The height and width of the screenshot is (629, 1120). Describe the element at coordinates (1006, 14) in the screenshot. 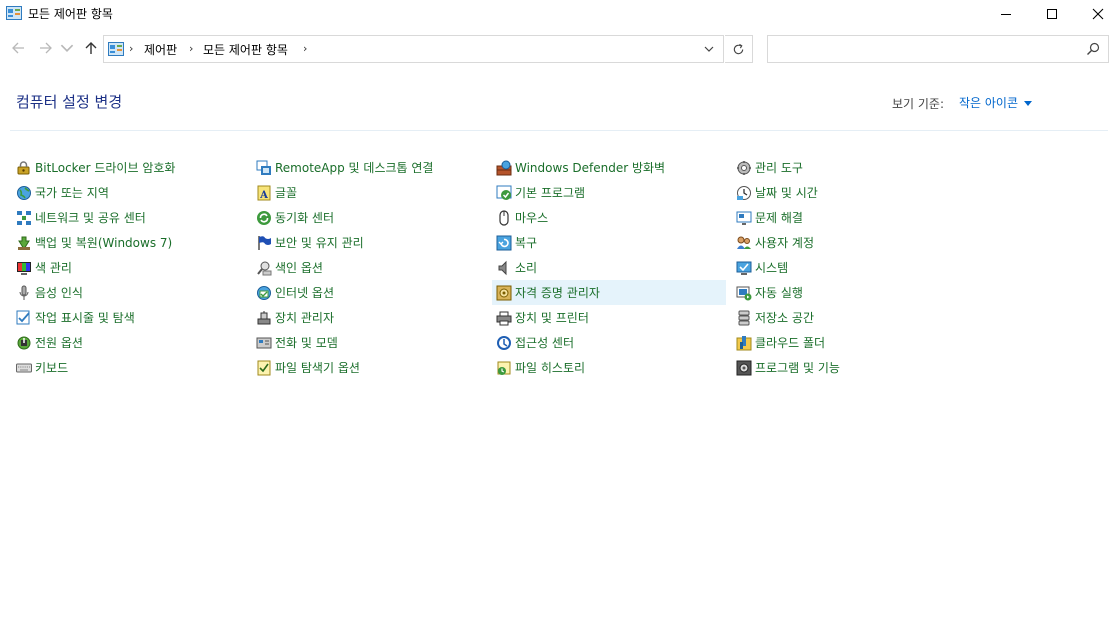

I see `minimize-button` at that location.